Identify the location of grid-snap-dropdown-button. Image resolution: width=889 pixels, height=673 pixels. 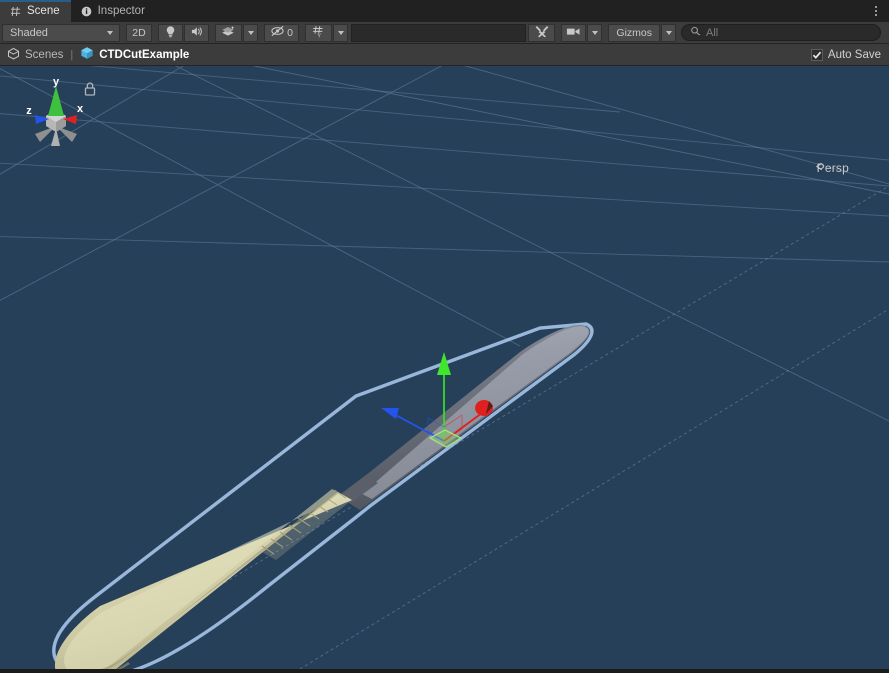
(340, 32).